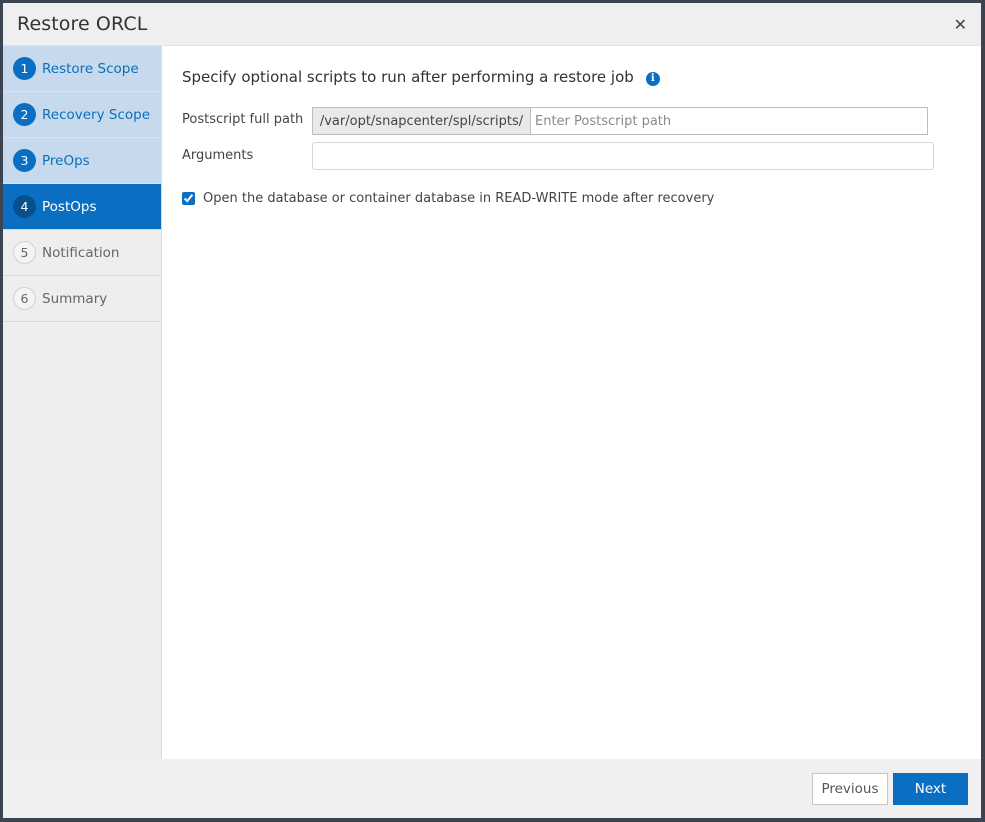 This screenshot has height=822, width=985. What do you see at coordinates (75, 298) in the screenshot?
I see `step-label: Summary` at bounding box center [75, 298].